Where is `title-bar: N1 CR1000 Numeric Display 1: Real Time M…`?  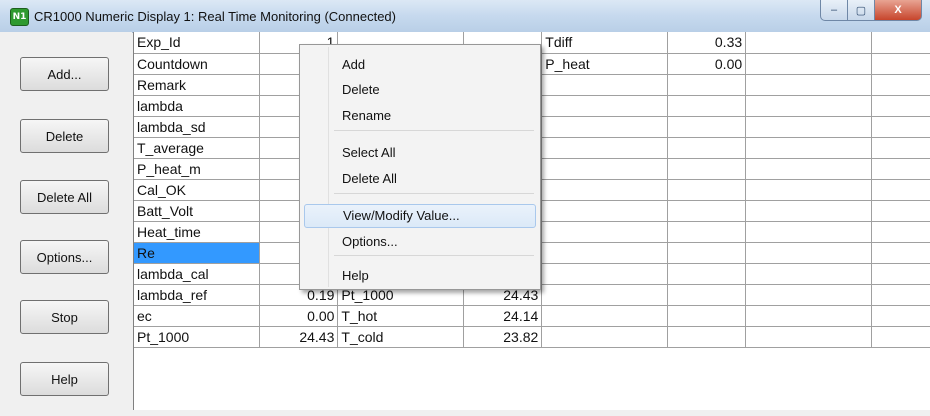 title-bar: N1 CR1000 Numeric Display 1: Real Time M… is located at coordinates (465, 16).